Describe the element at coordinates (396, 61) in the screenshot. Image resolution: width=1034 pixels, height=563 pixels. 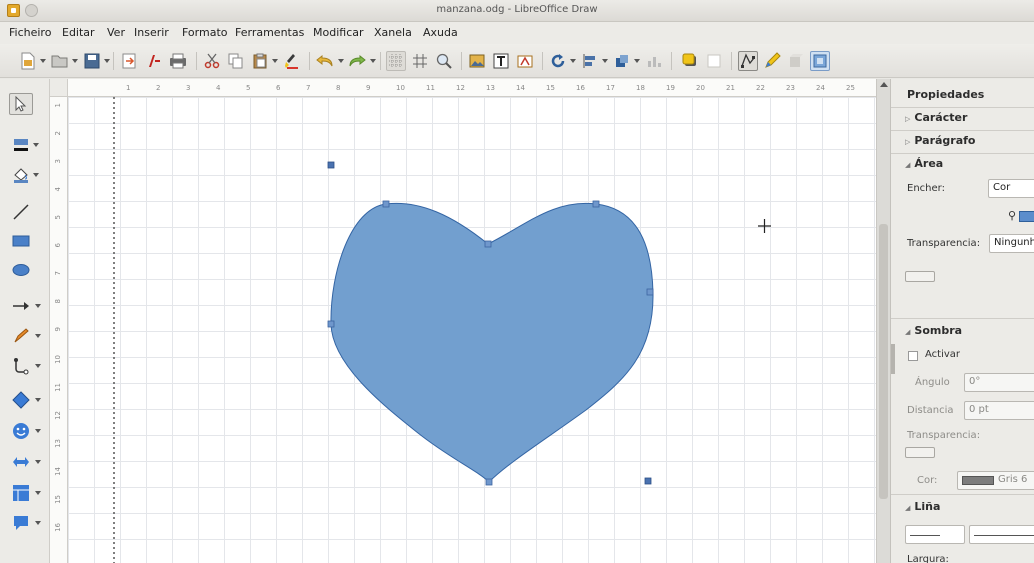
I see `grid-icon` at that location.